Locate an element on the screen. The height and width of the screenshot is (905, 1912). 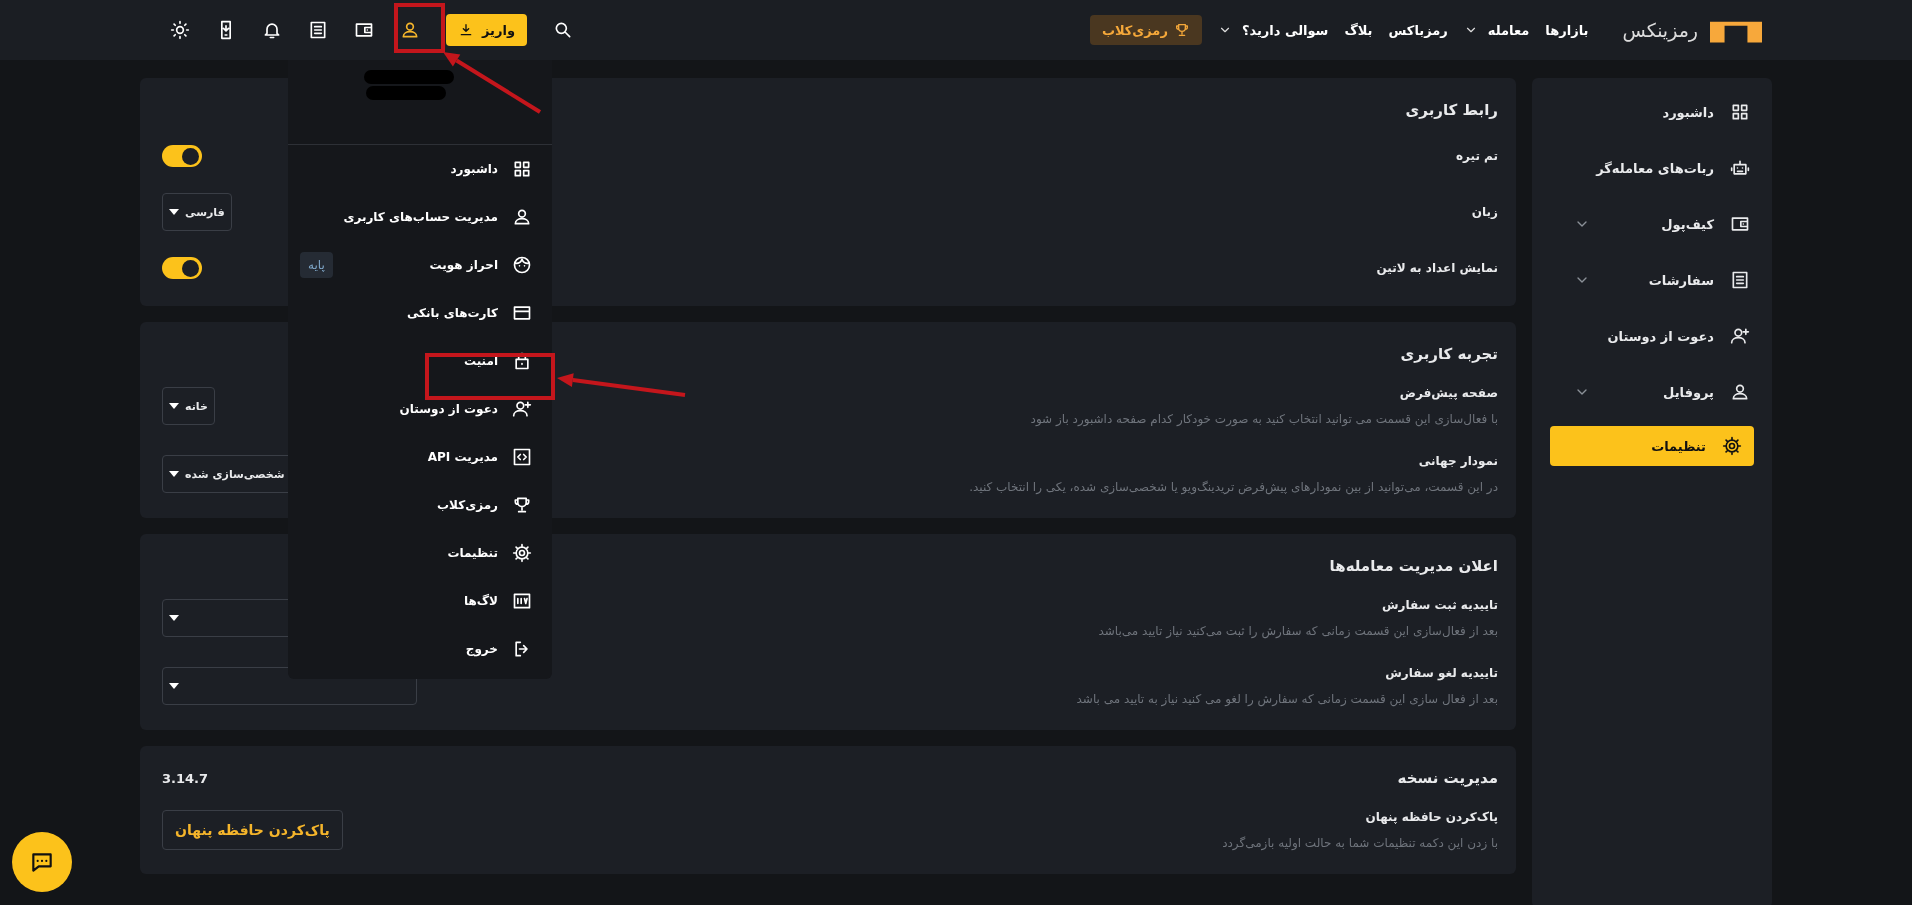
menu-item: لاگ‌ها is located at coordinates (420, 601).